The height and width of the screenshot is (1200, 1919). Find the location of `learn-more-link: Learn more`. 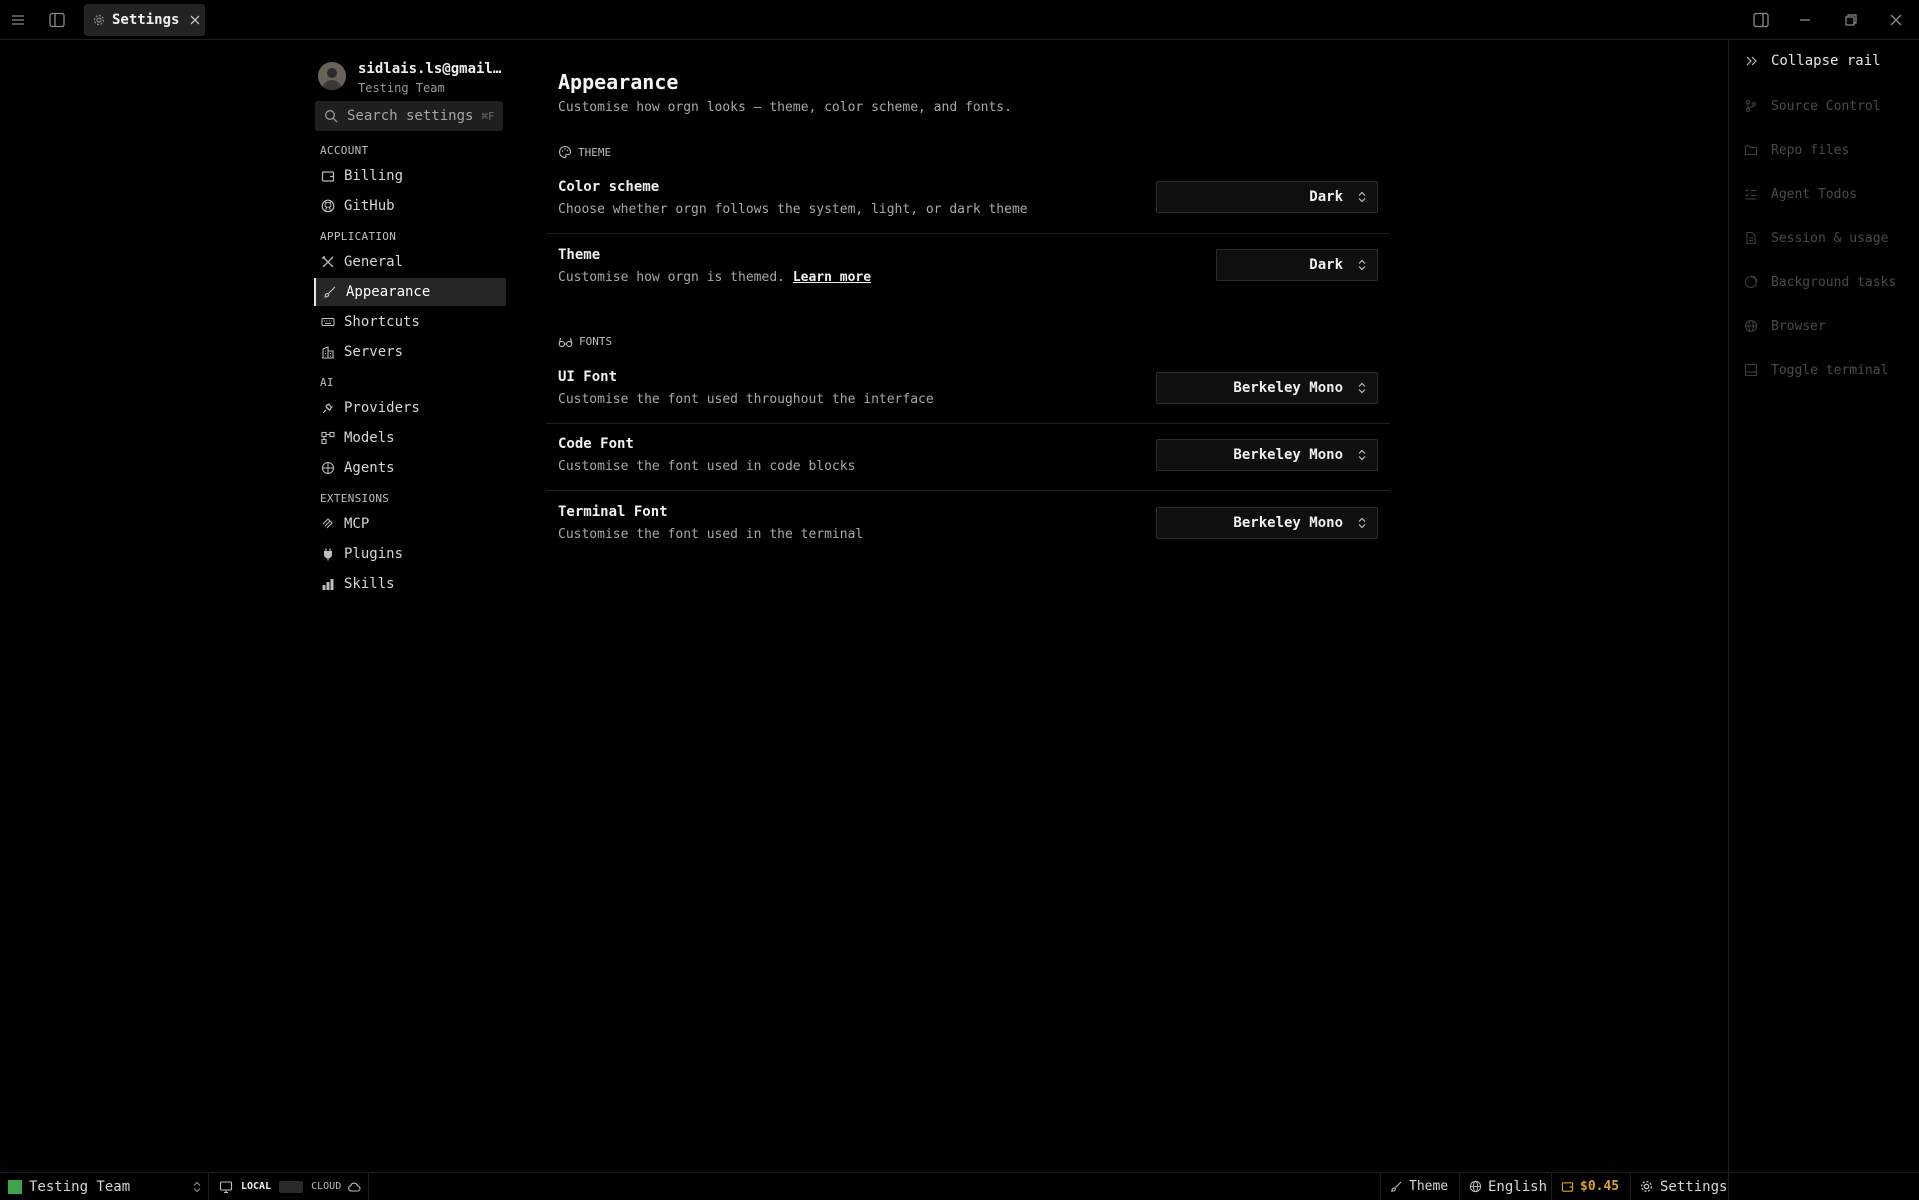

learn-more-link: Learn more is located at coordinates (832, 277).